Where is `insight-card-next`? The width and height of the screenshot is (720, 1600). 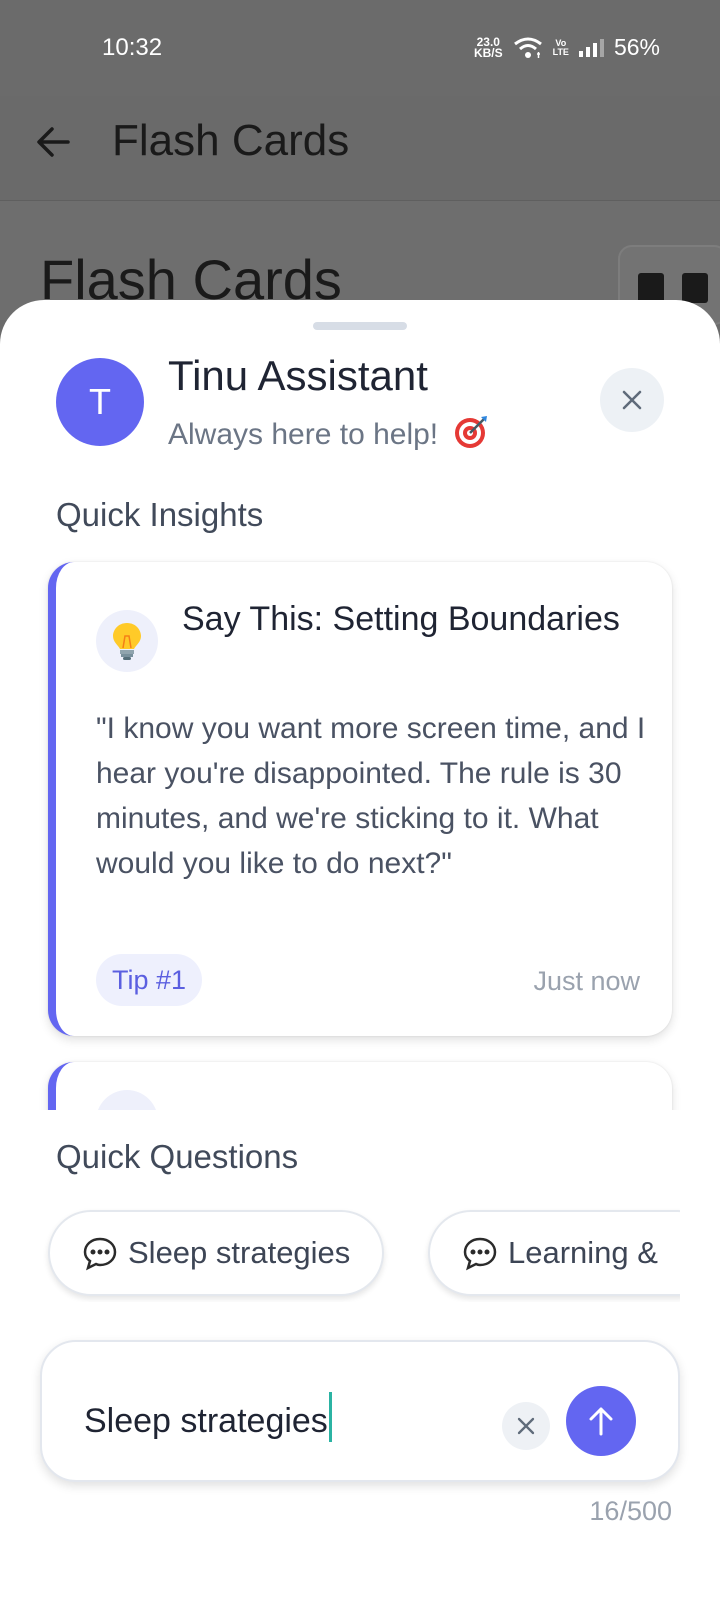
insight-card-next is located at coordinates (360, 1086).